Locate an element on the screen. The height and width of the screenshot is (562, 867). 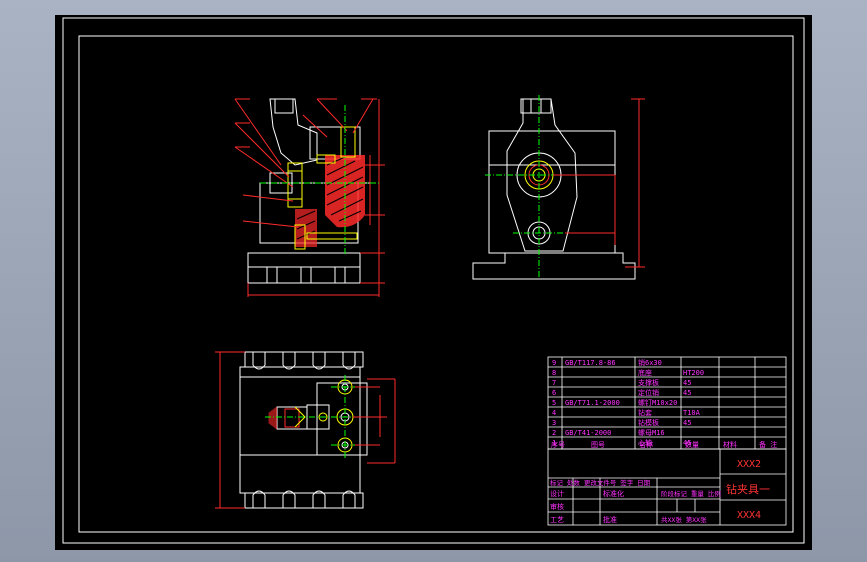
side-centerlines is located at coordinates (535, 186).